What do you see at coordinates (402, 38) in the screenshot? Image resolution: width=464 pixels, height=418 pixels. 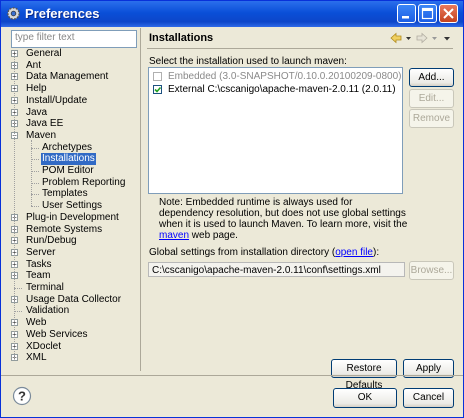 I see `back-arrow-icon` at bounding box center [402, 38].